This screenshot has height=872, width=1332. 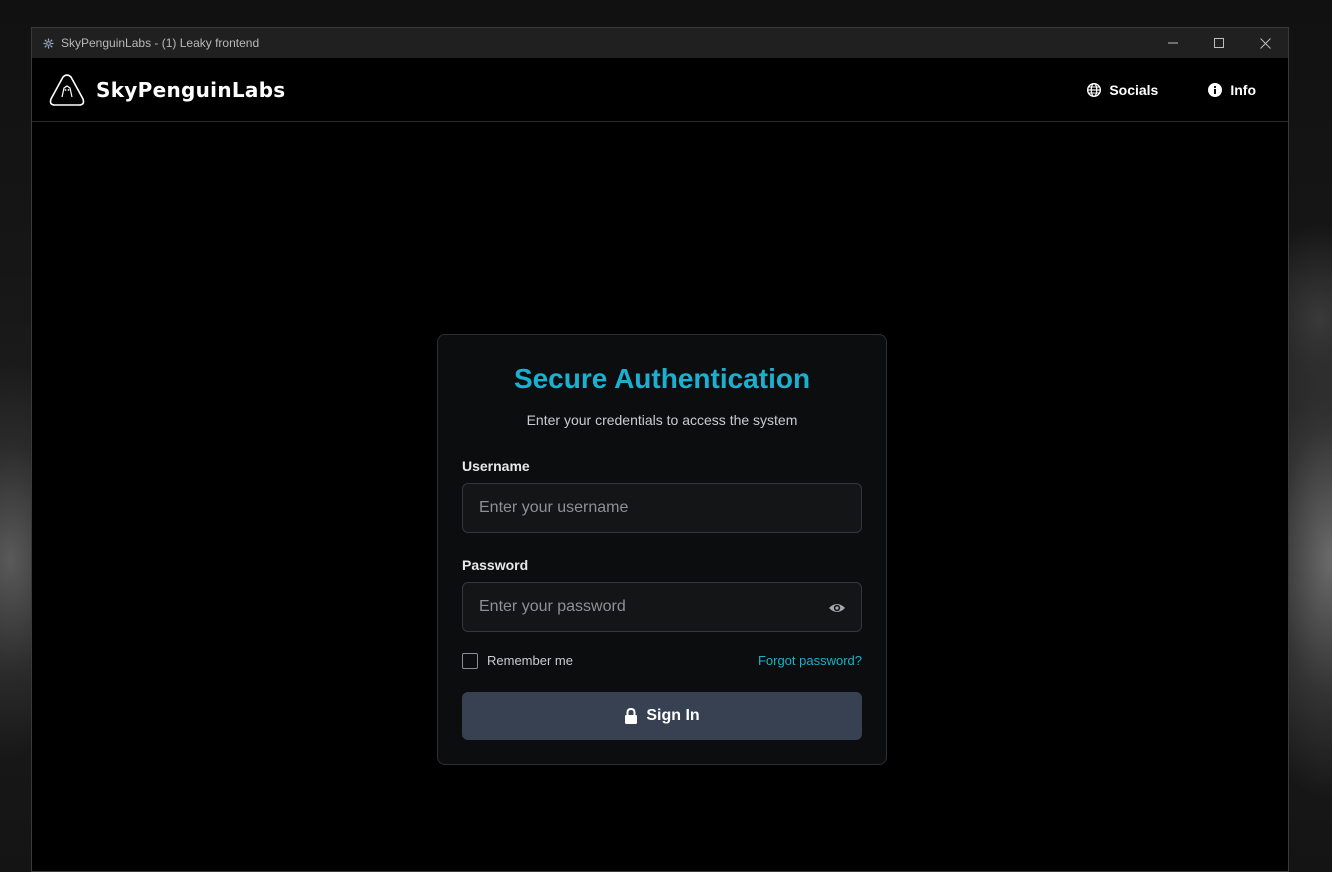 I want to click on sign-in-button: Sign In, so click(x=662, y=716).